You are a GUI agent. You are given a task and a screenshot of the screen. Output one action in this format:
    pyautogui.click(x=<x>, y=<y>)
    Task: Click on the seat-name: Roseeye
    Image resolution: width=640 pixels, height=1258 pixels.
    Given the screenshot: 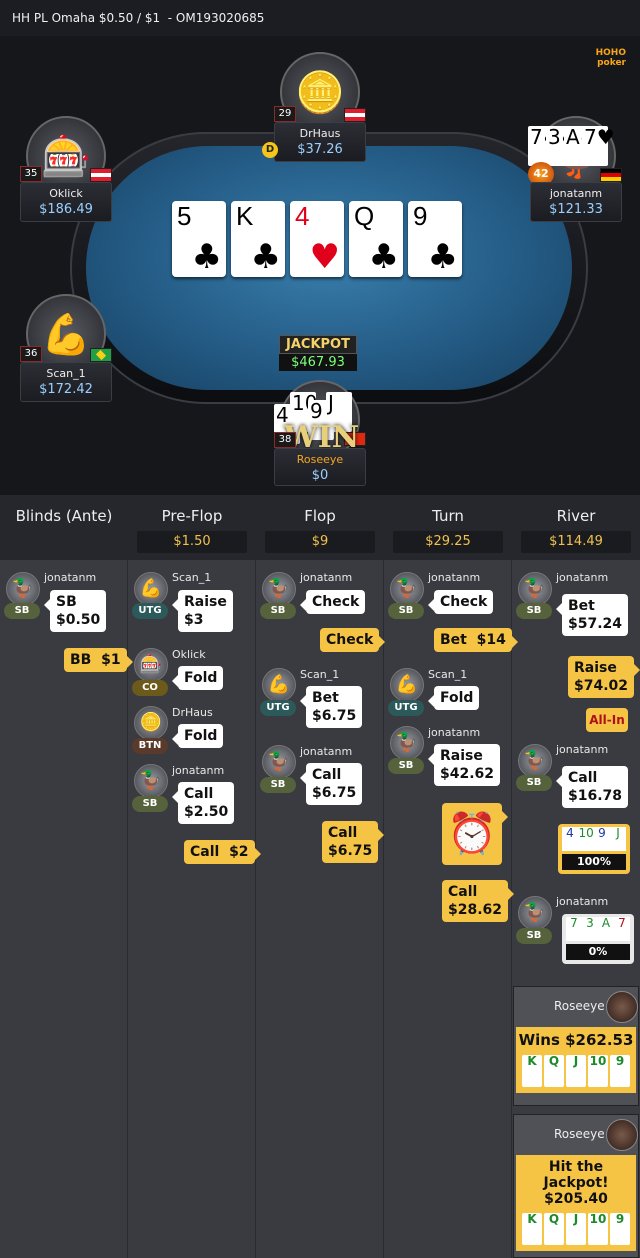 What is the action you would take?
    pyautogui.click(x=320, y=459)
    